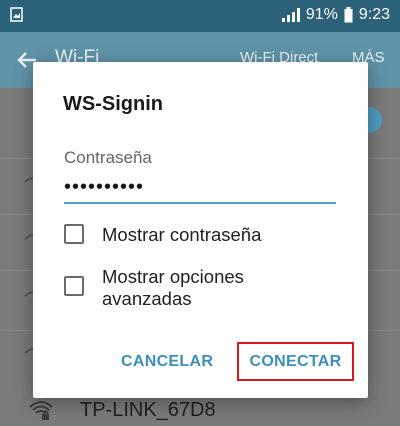 This screenshot has width=400, height=426. I want to click on show-password-option: Mostrar contraseña, so click(162, 235).